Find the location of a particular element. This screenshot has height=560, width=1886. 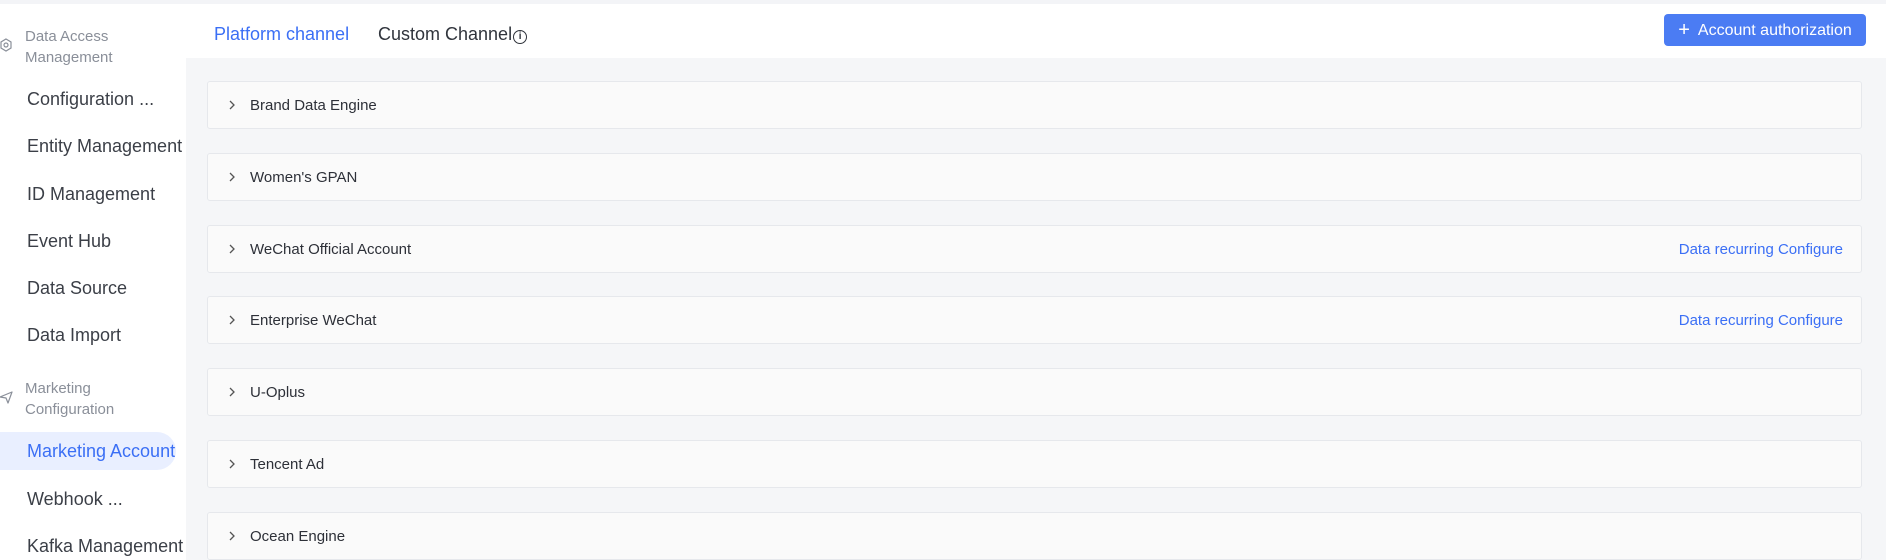

collapse-panel-womens-gpan: Women's GPAN is located at coordinates (1034, 177).